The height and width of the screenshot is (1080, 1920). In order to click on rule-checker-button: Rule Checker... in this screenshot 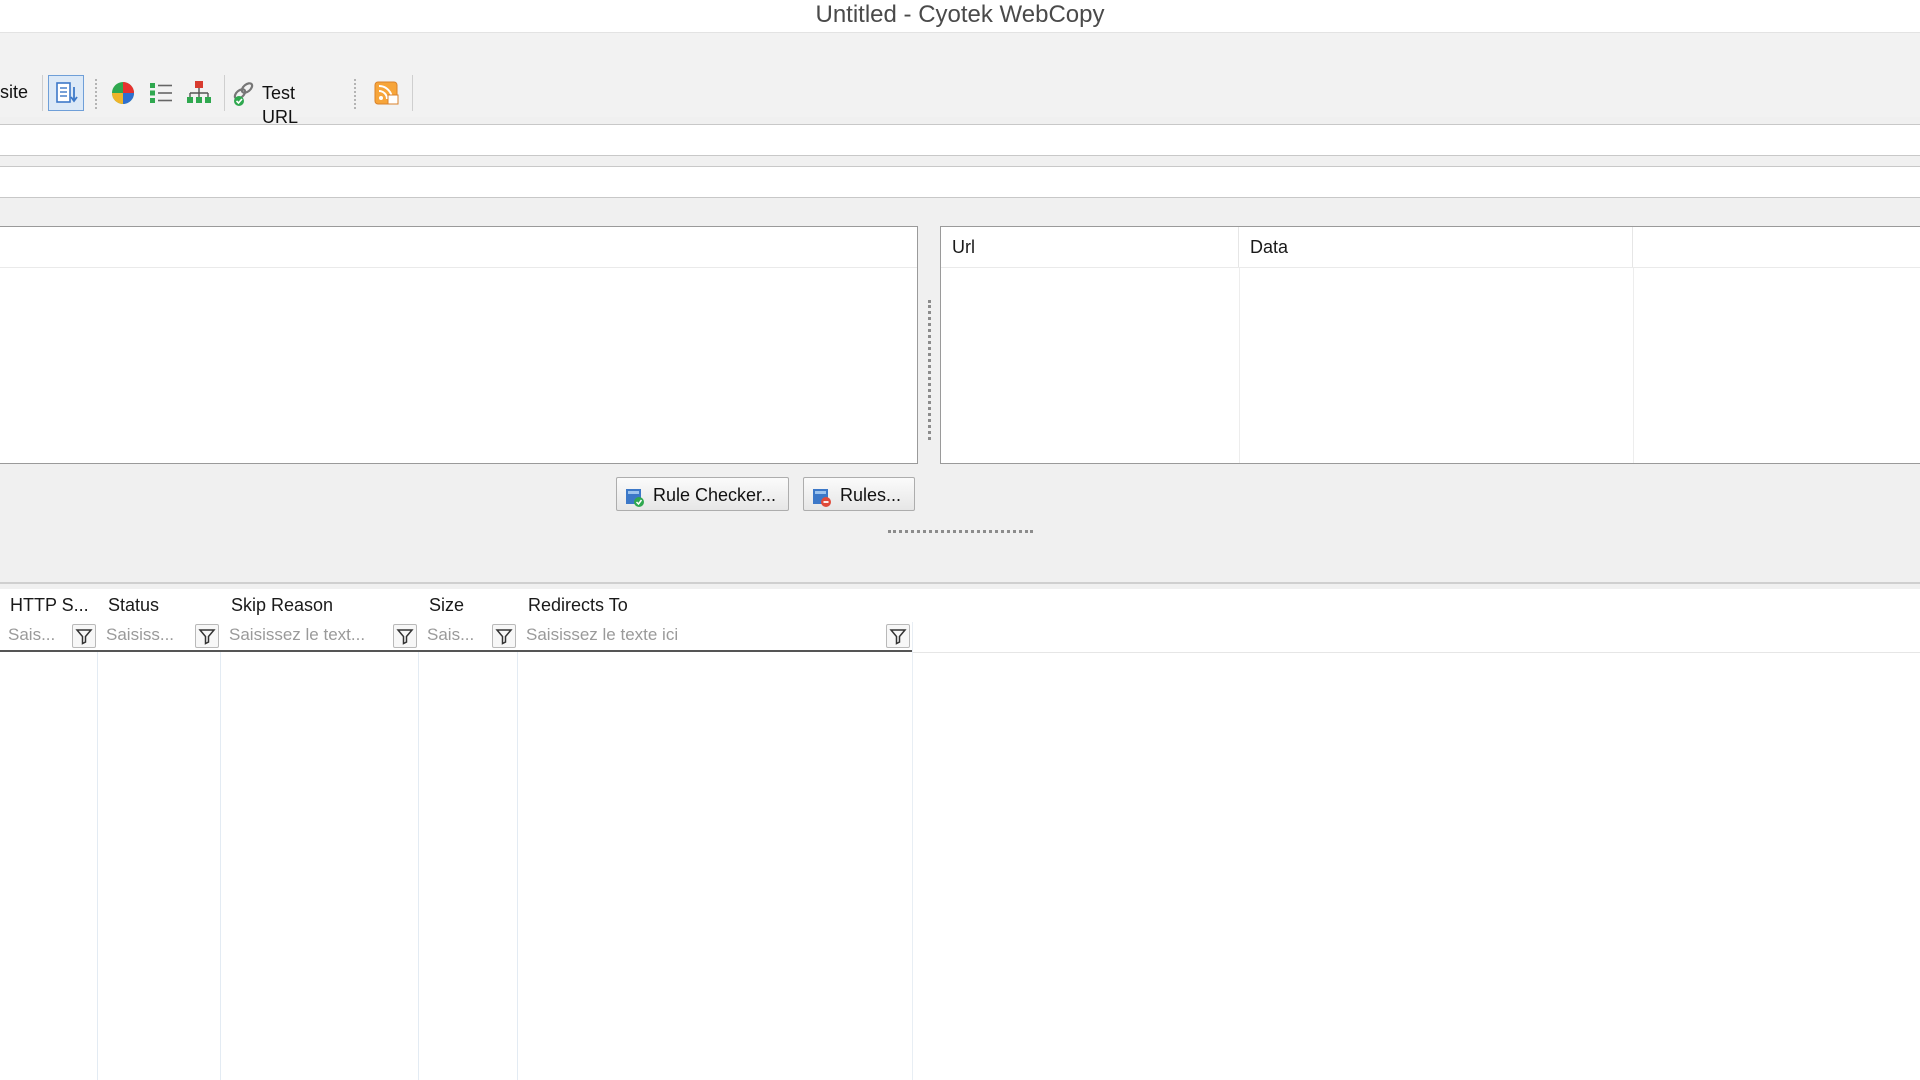, I will do `click(702, 494)`.